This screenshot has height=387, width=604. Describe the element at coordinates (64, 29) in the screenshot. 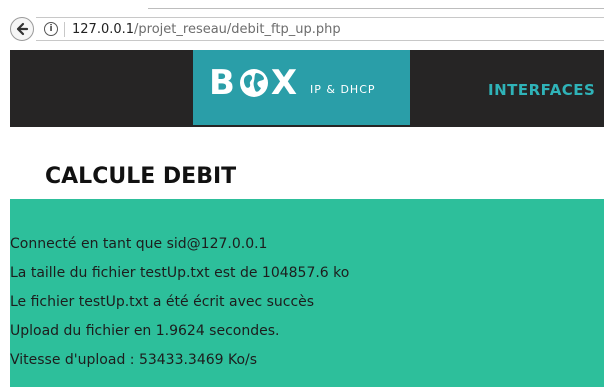

I see `address-separator` at that location.